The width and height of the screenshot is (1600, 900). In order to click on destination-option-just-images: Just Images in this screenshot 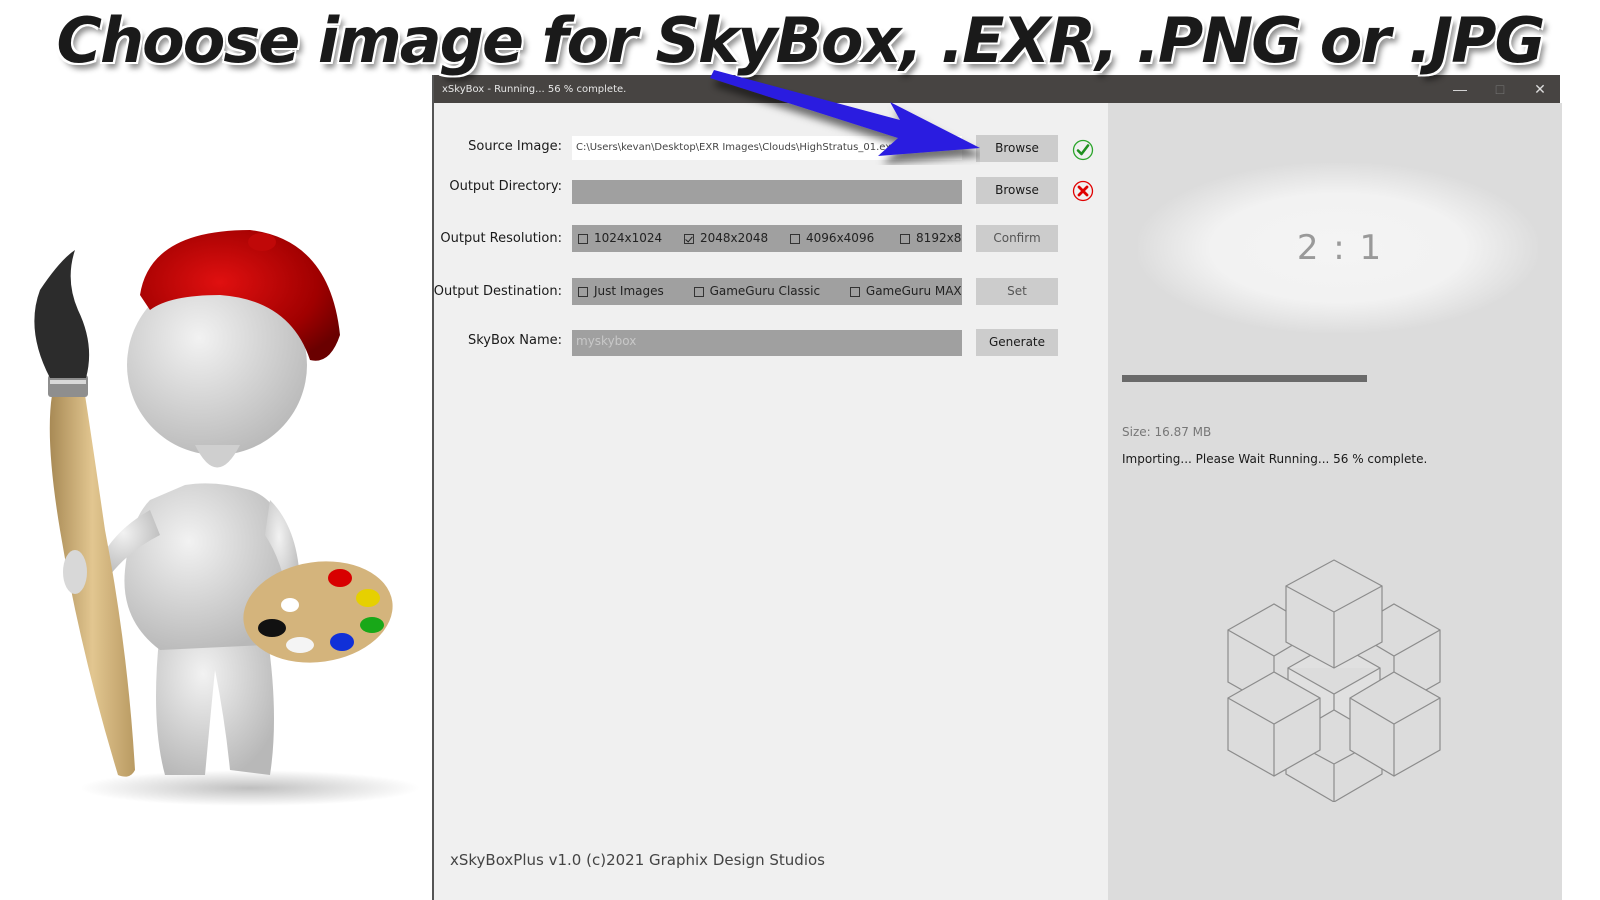, I will do `click(621, 291)`.